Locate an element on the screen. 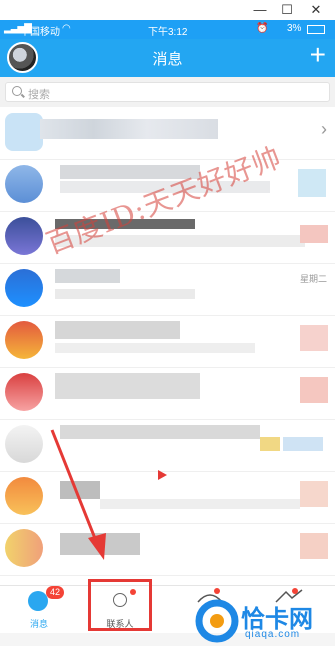 The height and width of the screenshot is (646, 335). highlight-box is located at coordinates (120, 605).